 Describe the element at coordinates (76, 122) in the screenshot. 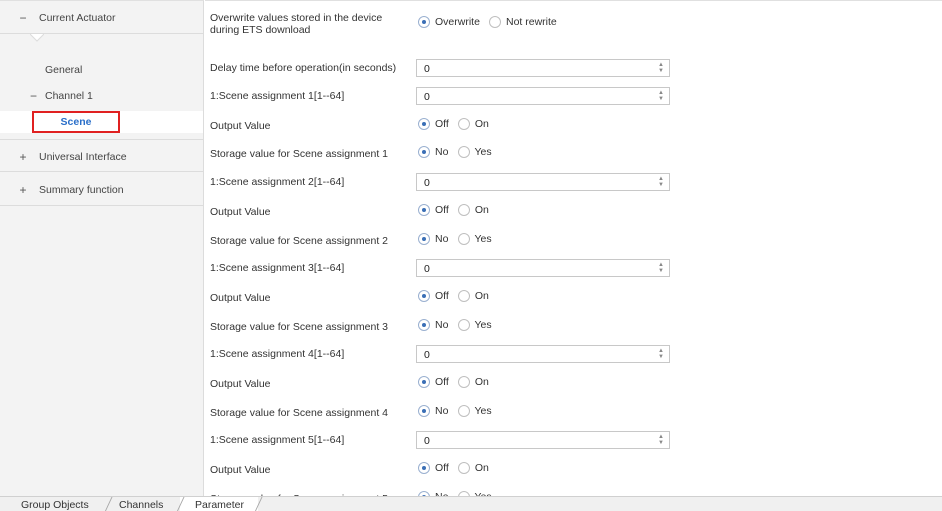

I see `selected-item-highlight: Scene` at that location.